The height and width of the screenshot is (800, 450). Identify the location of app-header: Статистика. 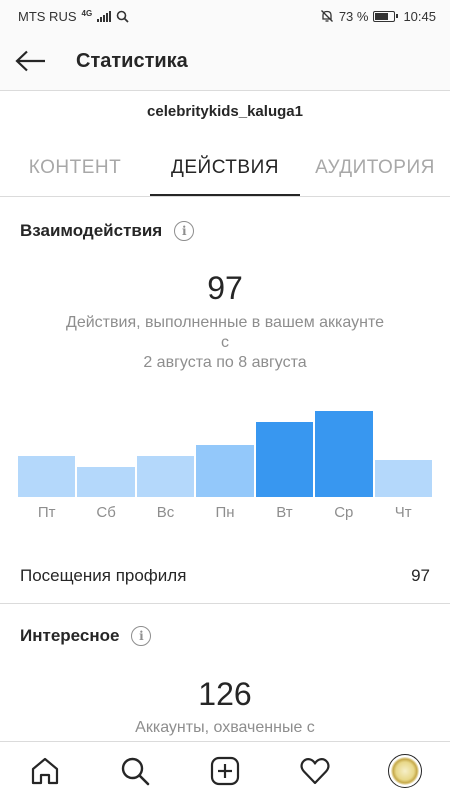
(225, 61).